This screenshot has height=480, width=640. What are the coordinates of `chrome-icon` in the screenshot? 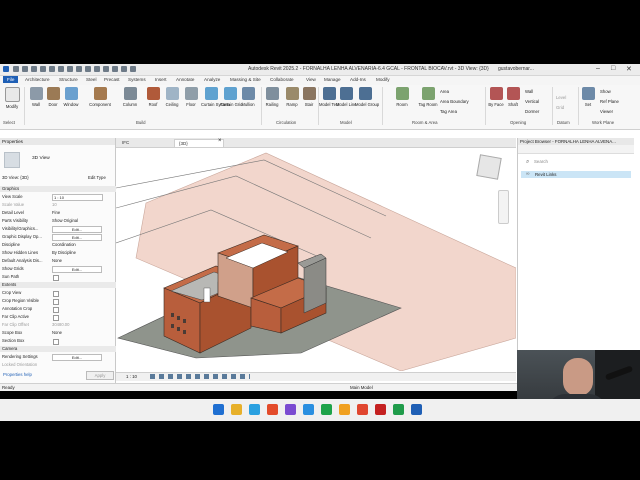 It's located at (290, 409).